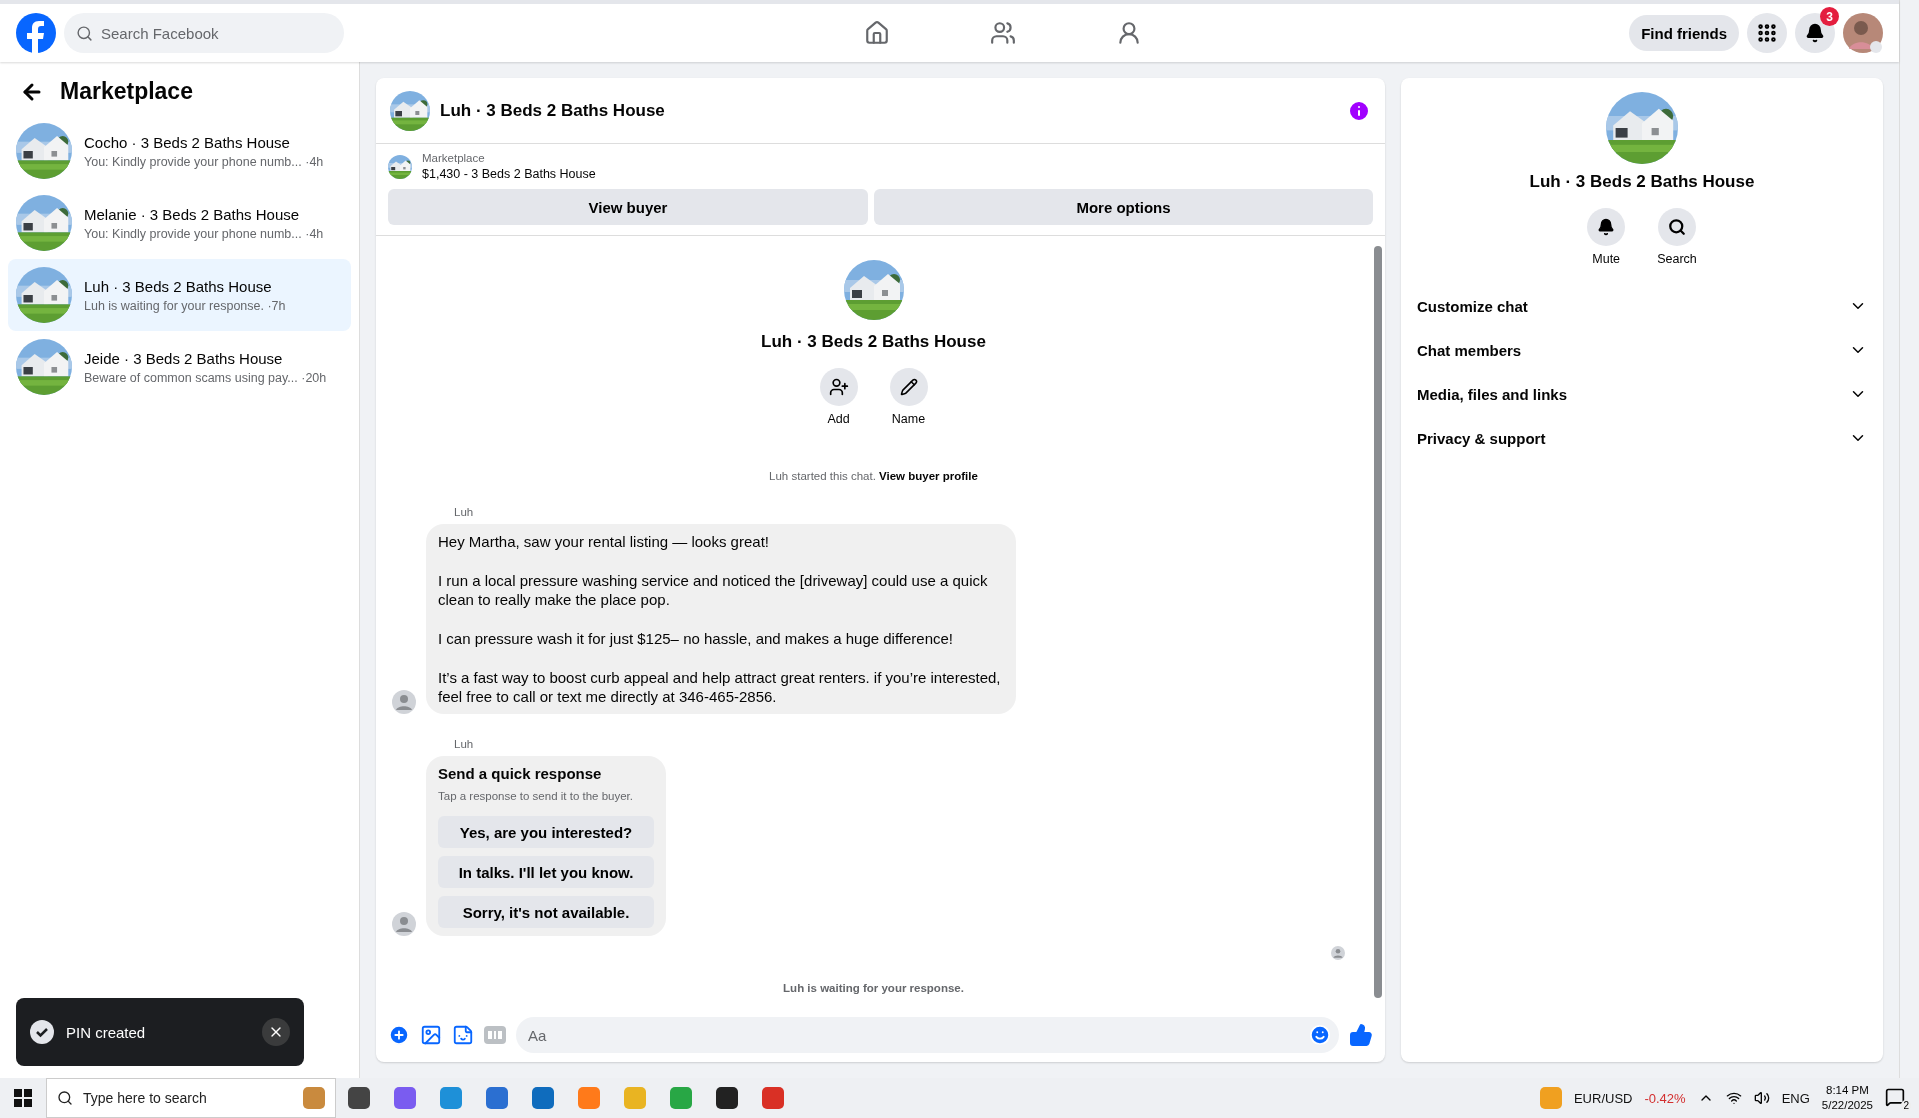  I want to click on details-section: Chat members, so click(1642, 350).